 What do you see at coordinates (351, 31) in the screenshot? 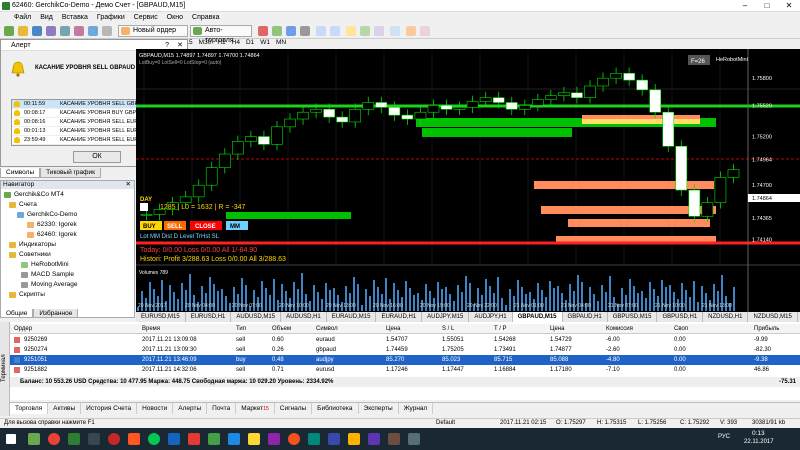
I see `tile-windows-icon` at bounding box center [351, 31].